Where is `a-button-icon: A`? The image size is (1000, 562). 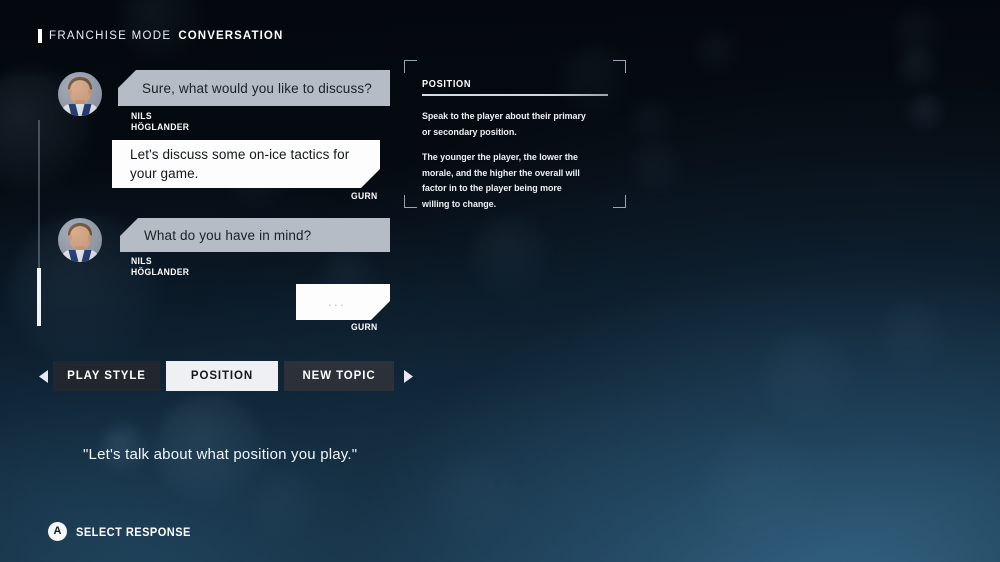 a-button-icon: A is located at coordinates (57, 531).